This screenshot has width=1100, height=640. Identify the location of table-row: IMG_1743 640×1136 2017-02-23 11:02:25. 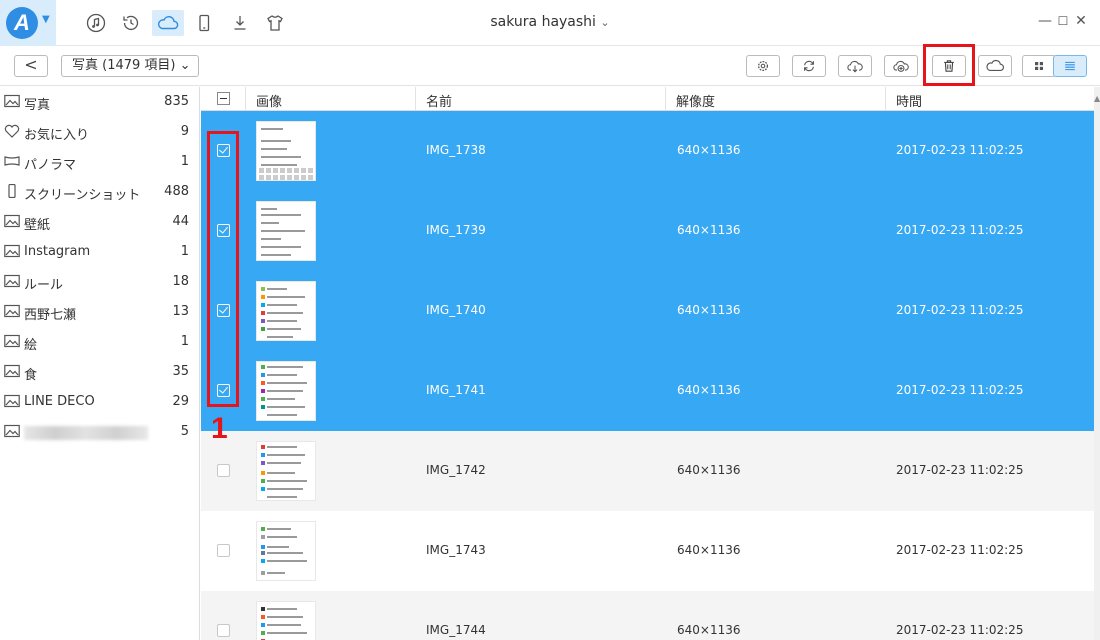
(647, 551).